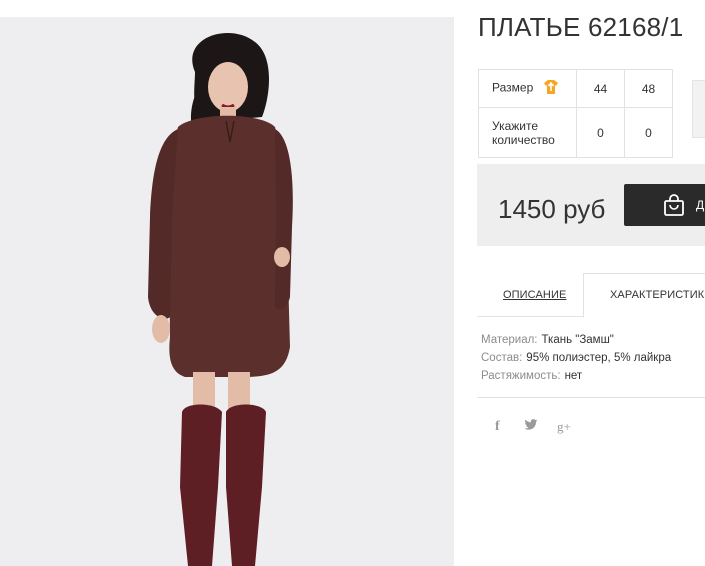 The image size is (705, 566). What do you see at coordinates (600, 88) in the screenshot?
I see `size-option-44: 44` at bounding box center [600, 88].